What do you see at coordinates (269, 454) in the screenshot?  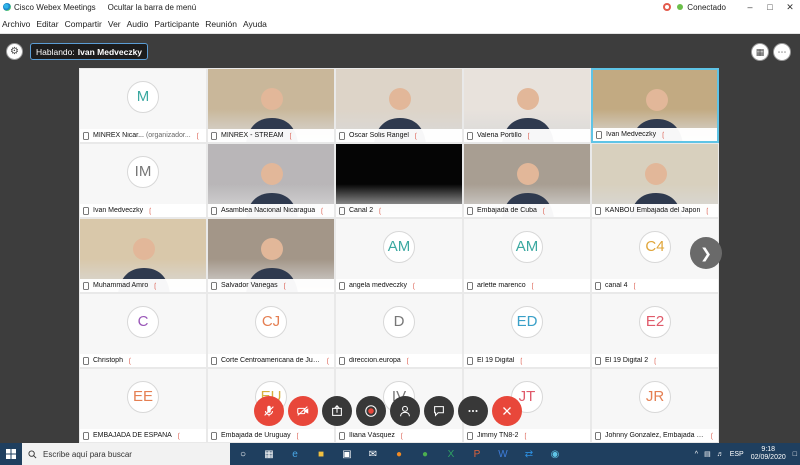 I see `task-view-icon: ▦` at bounding box center [269, 454].